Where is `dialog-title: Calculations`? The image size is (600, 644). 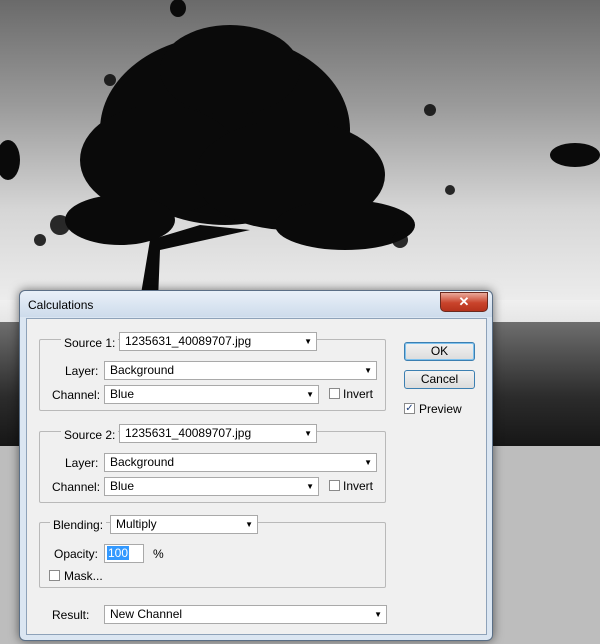
dialog-title: Calculations is located at coordinates (61, 305).